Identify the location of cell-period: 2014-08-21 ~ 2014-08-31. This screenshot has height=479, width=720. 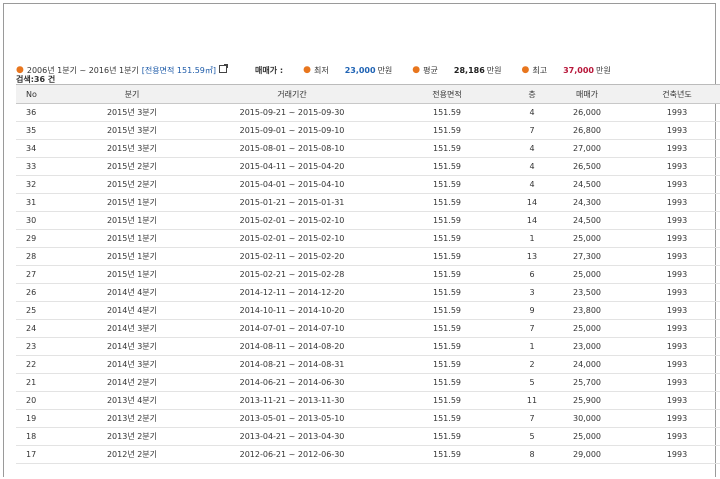
(292, 364).